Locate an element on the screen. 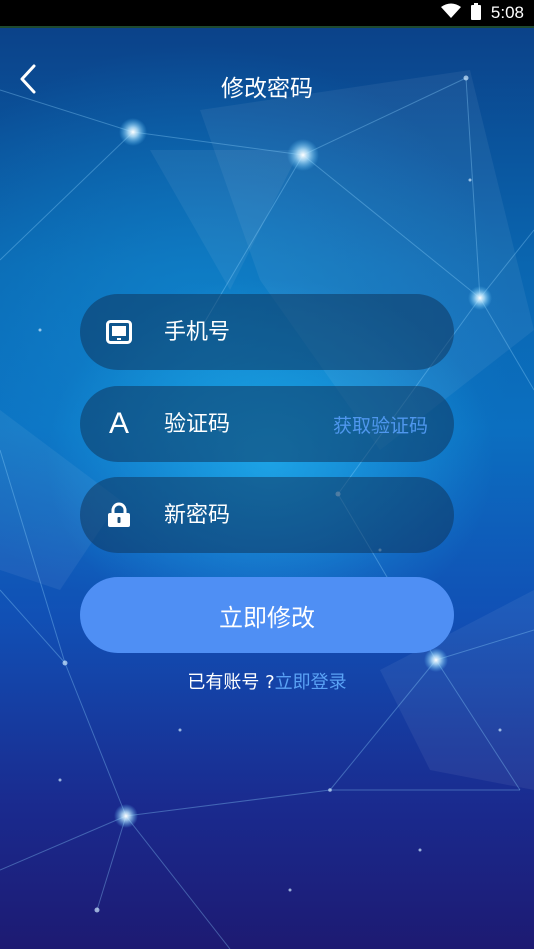 This screenshot has height=949, width=534. submit-button: 立即修改 is located at coordinates (267, 615).